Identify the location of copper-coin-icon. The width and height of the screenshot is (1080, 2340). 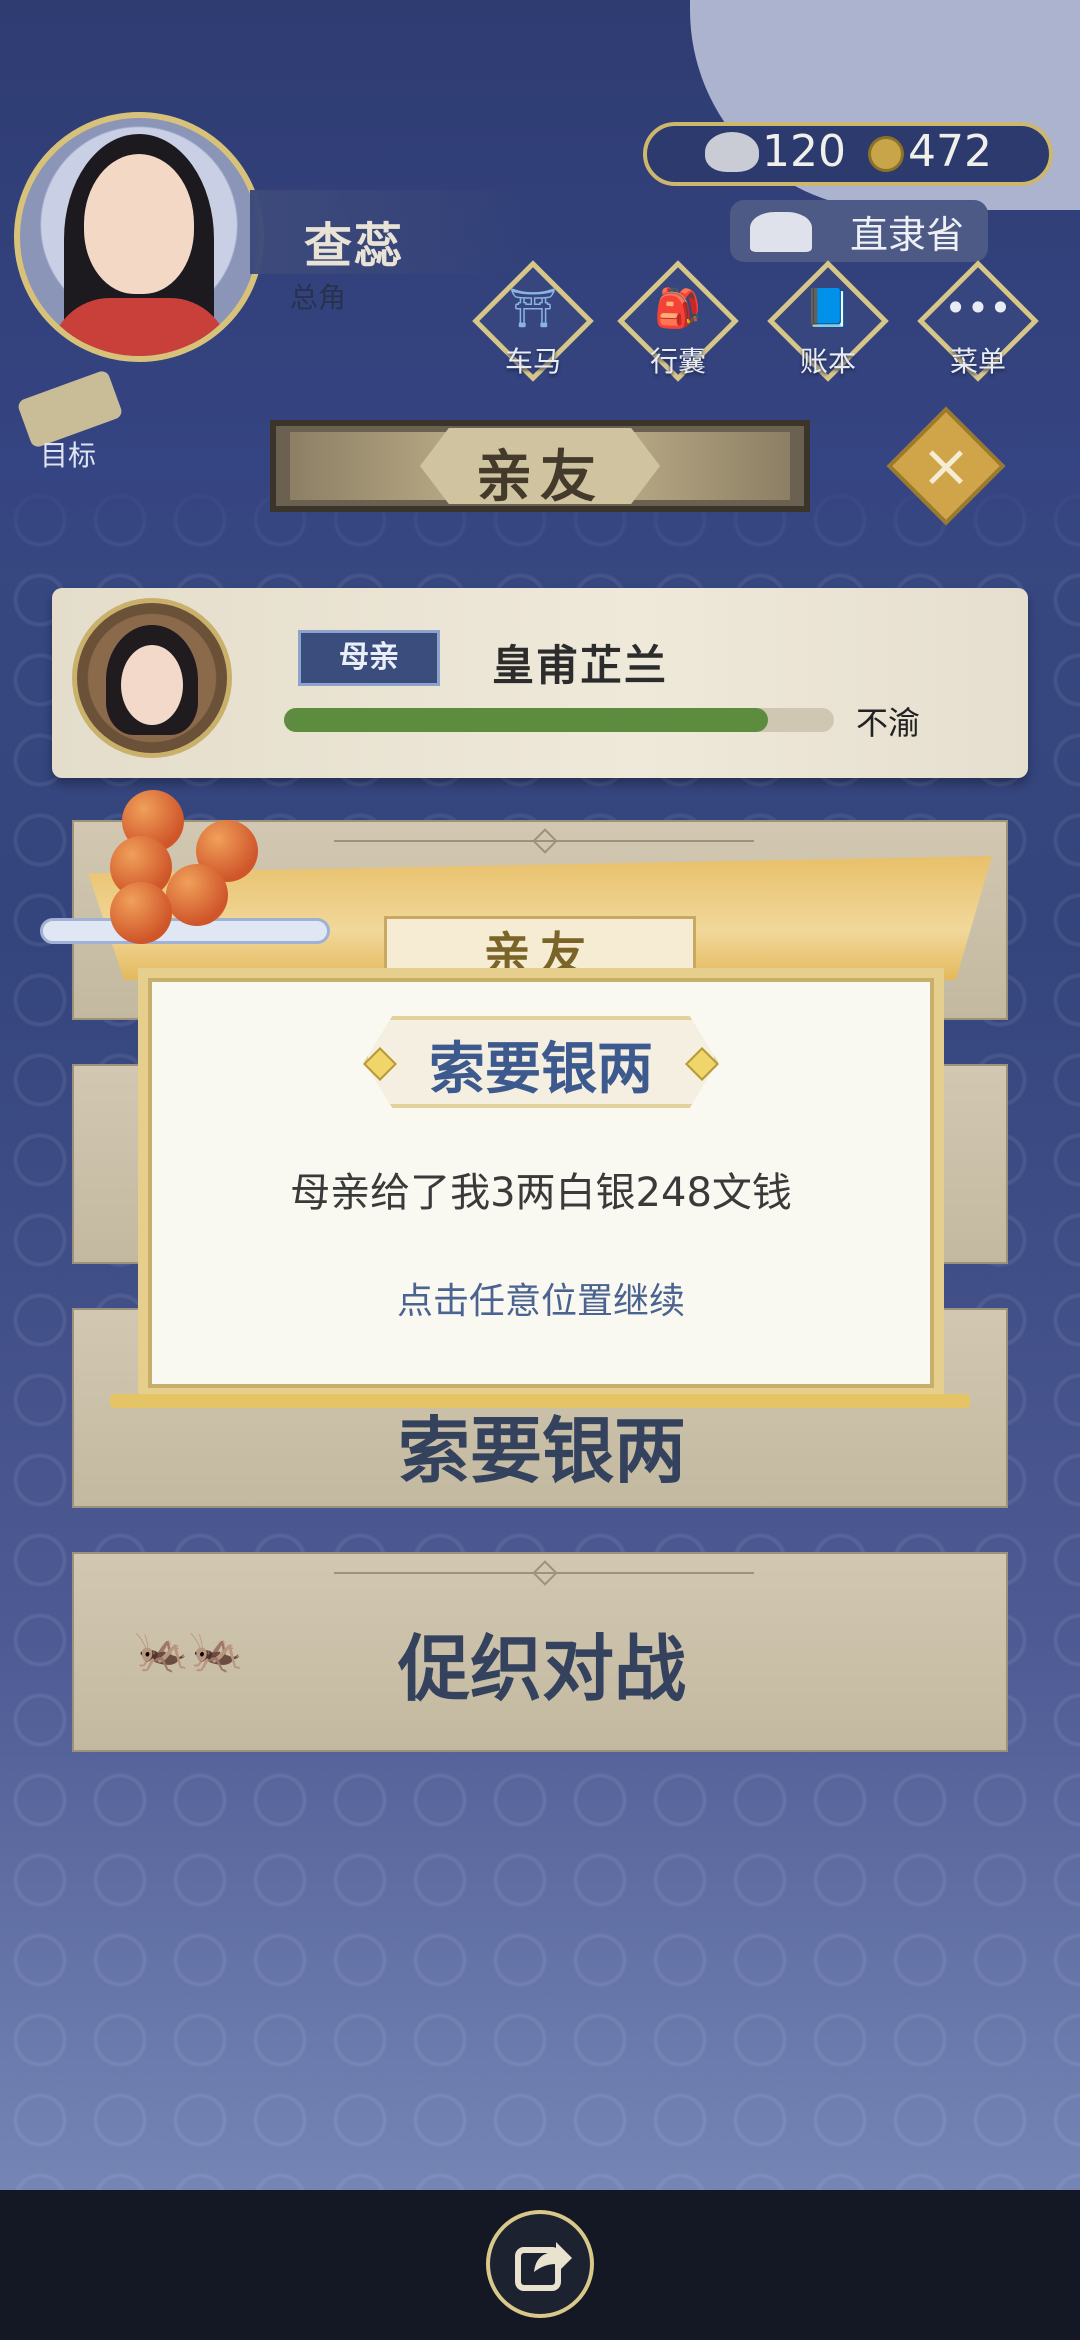
(886, 154).